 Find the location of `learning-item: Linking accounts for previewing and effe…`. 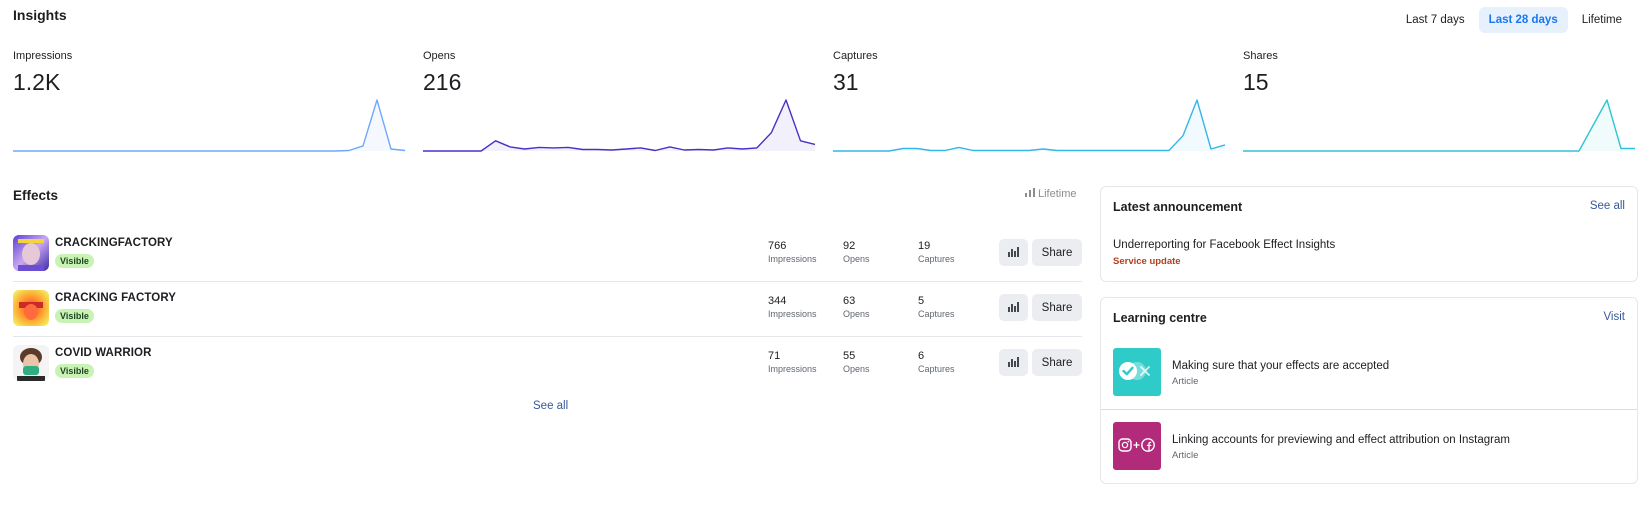

learning-item: Linking accounts for previewing and effe… is located at coordinates (1369, 445).